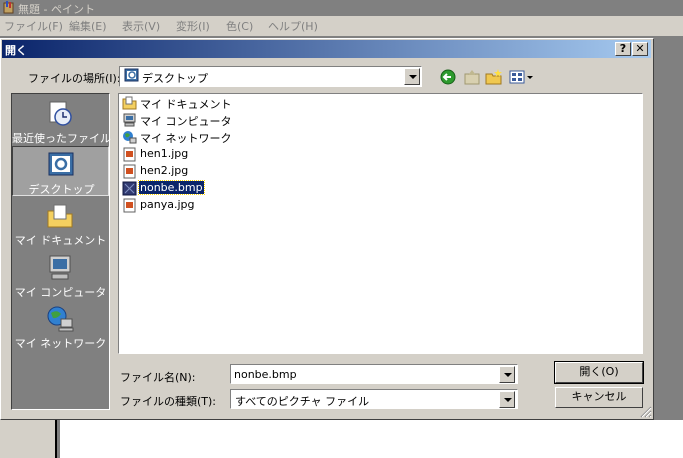 Image resolution: width=683 pixels, height=458 pixels. I want to click on filetype-label: ファイルの種類(T):, so click(168, 401).